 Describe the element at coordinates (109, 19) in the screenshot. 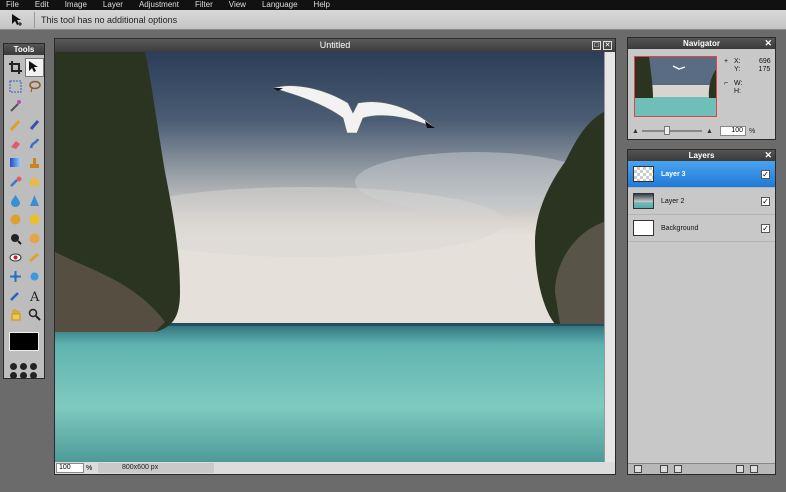

I see `options-message: This tool has no additional options` at that location.